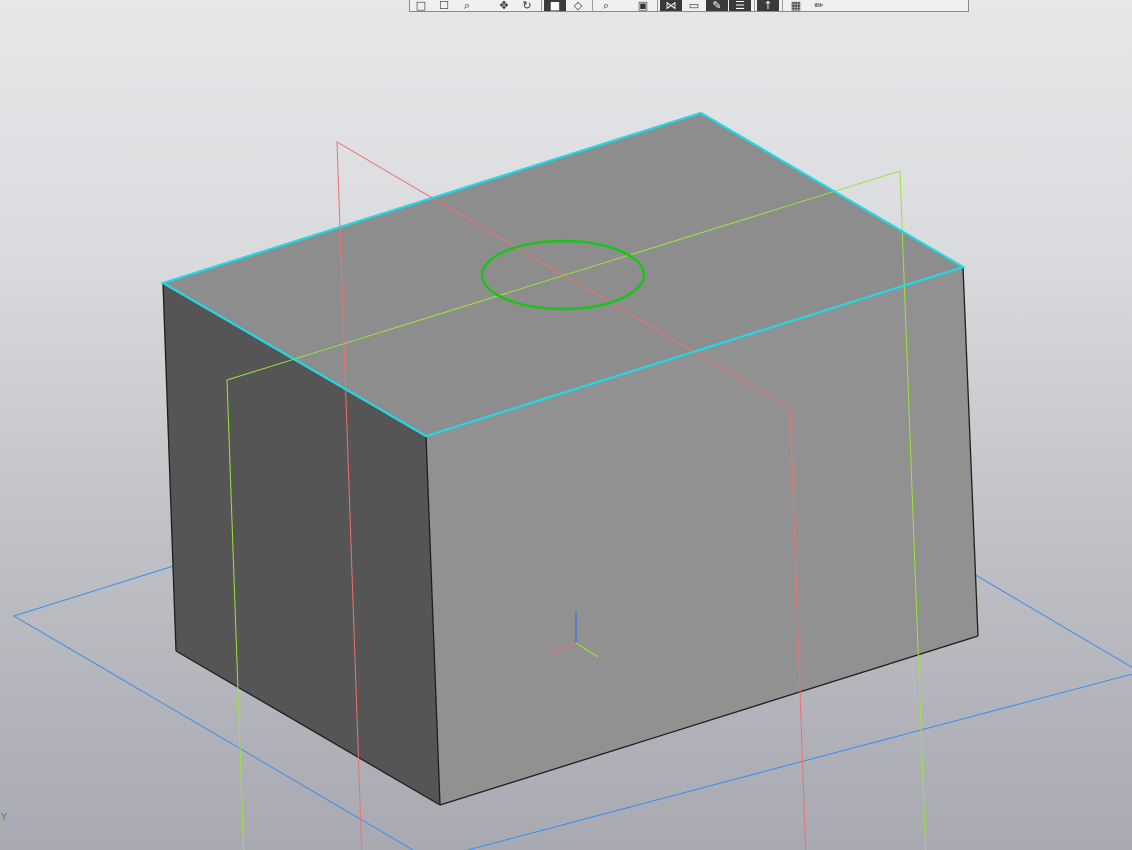 This screenshot has height=850, width=1132. Describe the element at coordinates (694, 5) in the screenshot. I see `sketch-icon: ▭` at that location.